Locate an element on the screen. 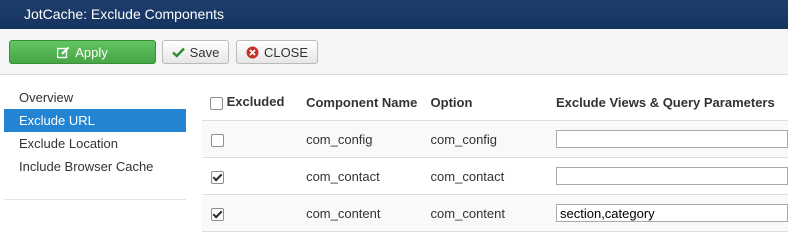 Image resolution: width=788 pixels, height=240 pixels. select-all-checkbox is located at coordinates (216, 103).